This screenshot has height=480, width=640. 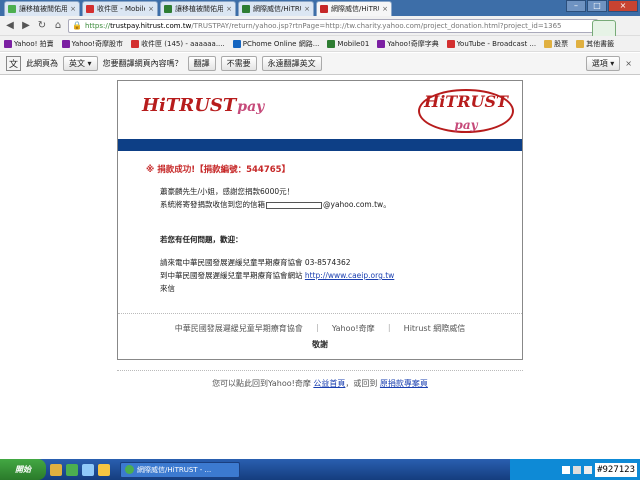 What do you see at coordinates (597, 6) in the screenshot?
I see `maximize-icon: □` at bounding box center [597, 6].